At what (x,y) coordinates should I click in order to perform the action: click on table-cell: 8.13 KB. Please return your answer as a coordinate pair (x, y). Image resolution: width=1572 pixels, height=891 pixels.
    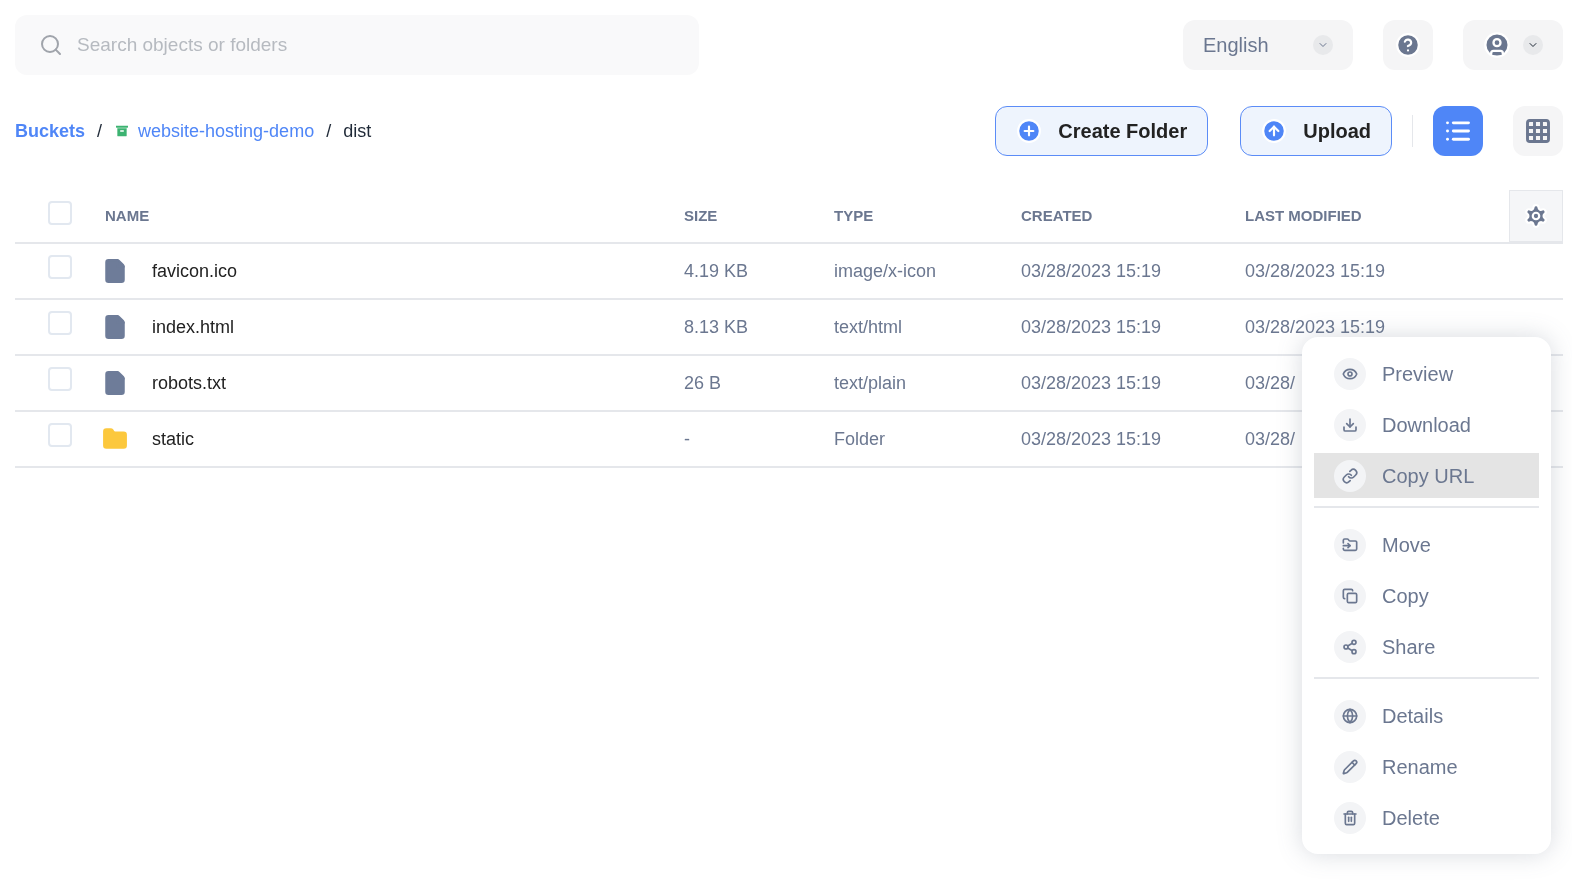
    Looking at the image, I should click on (716, 326).